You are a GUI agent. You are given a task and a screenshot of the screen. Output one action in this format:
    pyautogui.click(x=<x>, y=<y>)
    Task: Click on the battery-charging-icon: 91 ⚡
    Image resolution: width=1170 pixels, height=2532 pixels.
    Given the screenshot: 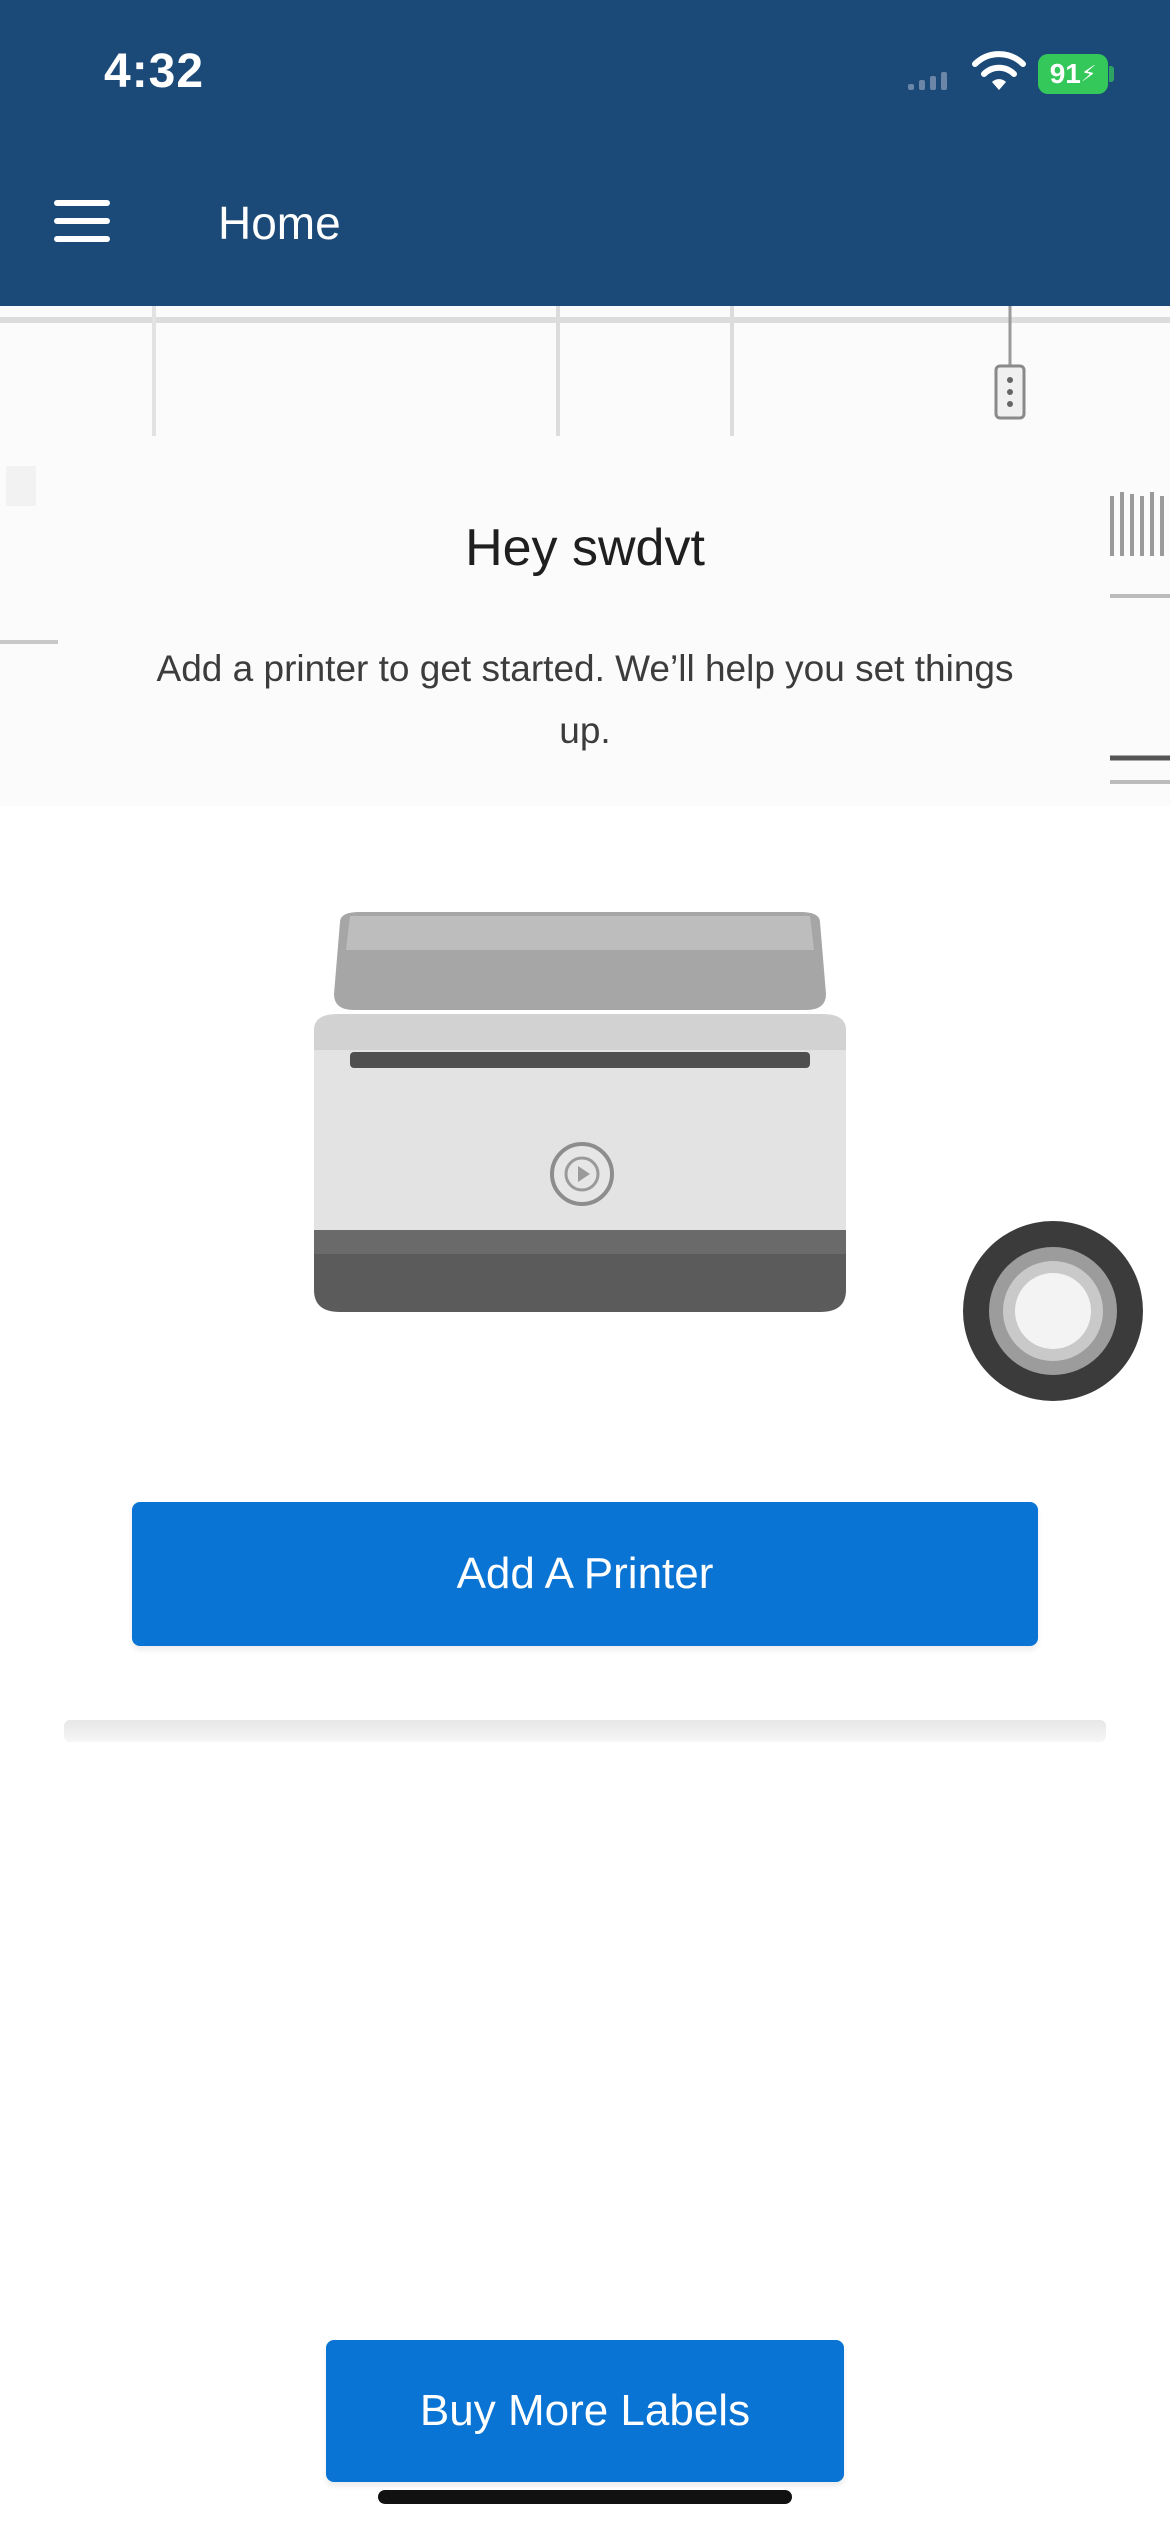 What is the action you would take?
    pyautogui.click(x=1076, y=74)
    